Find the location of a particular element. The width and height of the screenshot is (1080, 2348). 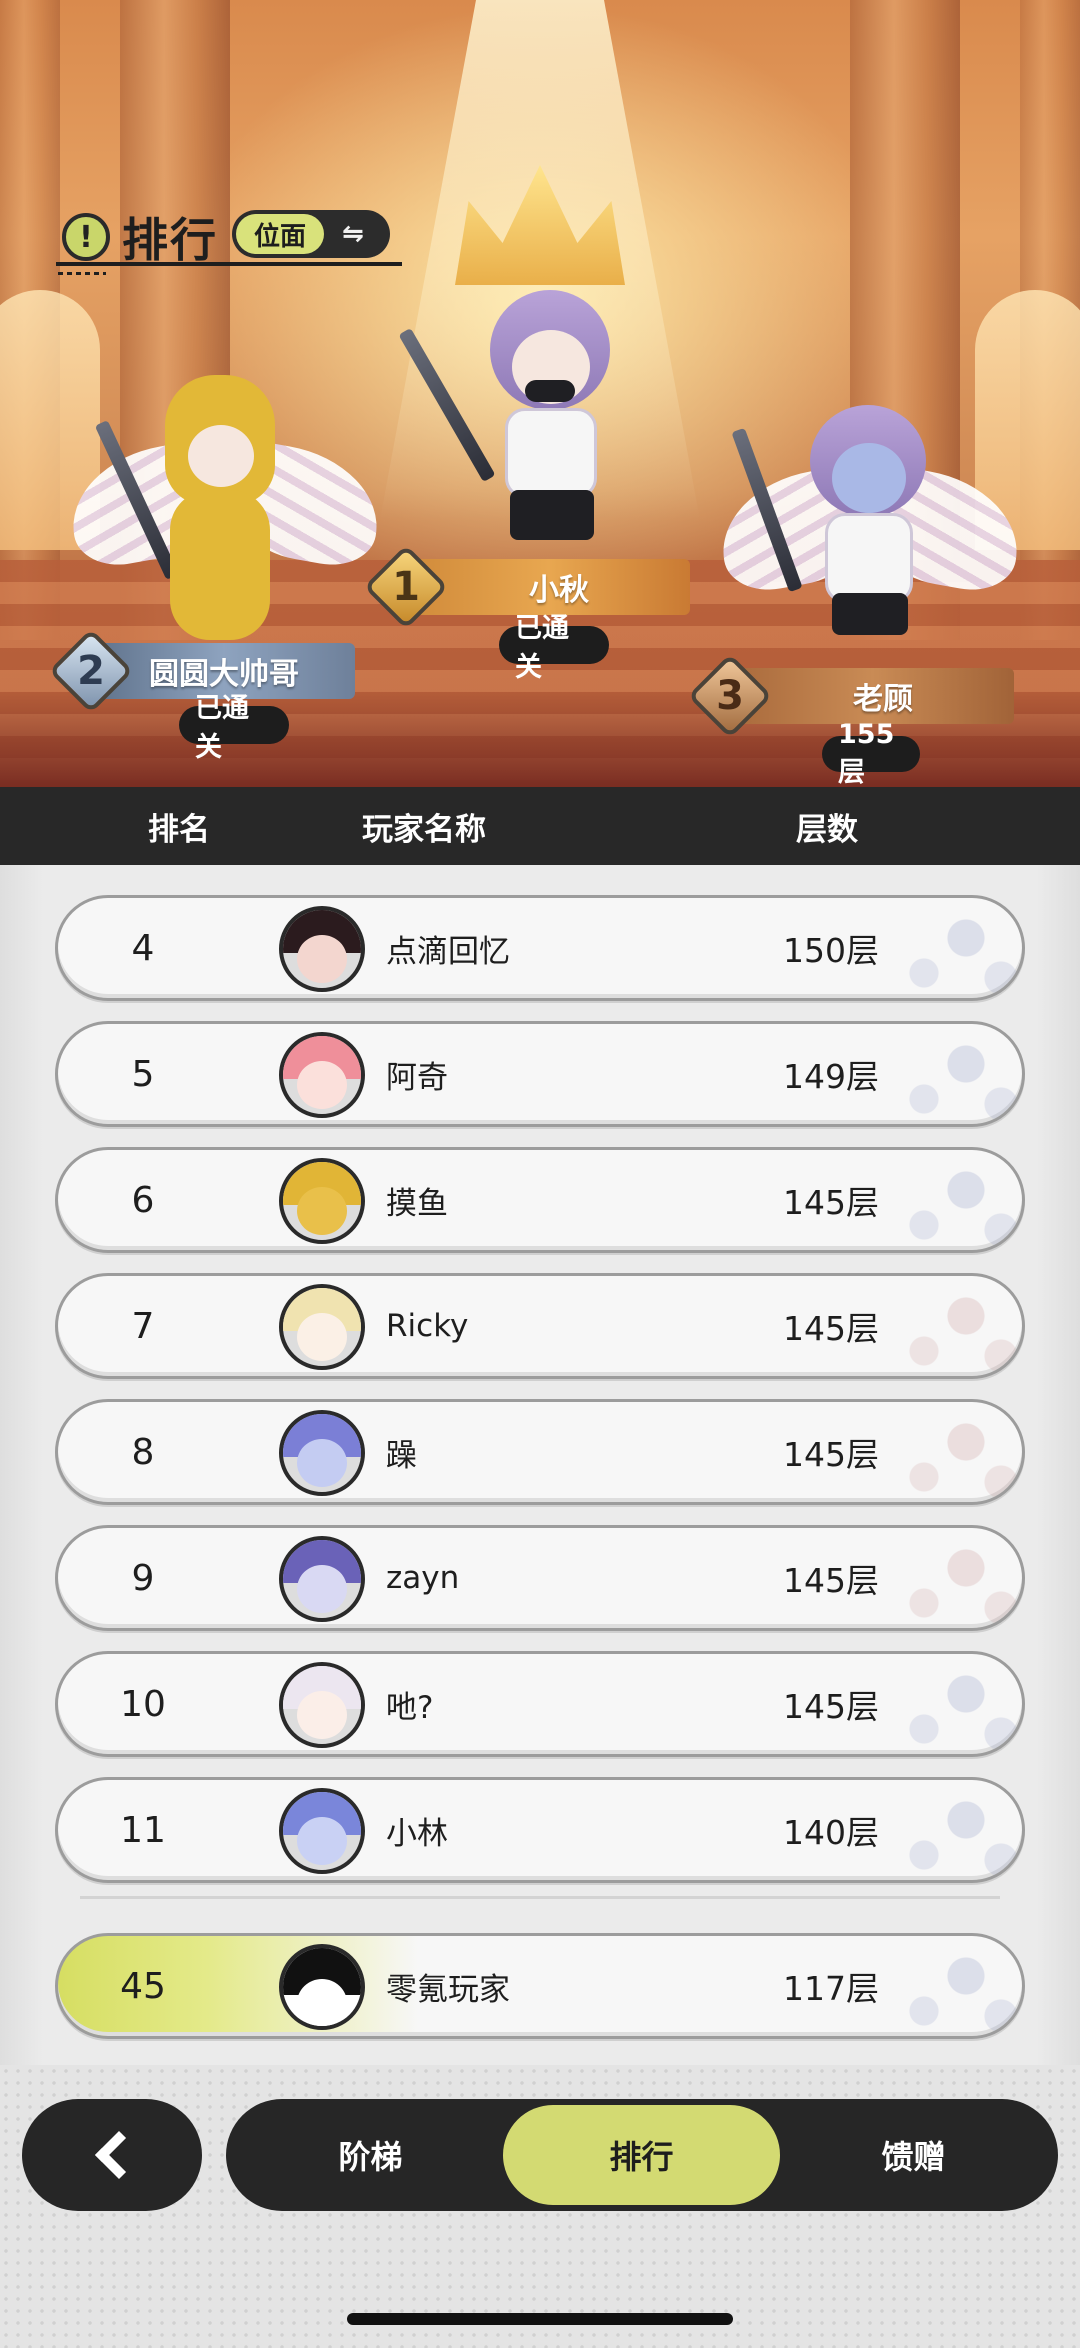

podium-rank-2-status: 已通关 is located at coordinates (234, 728).